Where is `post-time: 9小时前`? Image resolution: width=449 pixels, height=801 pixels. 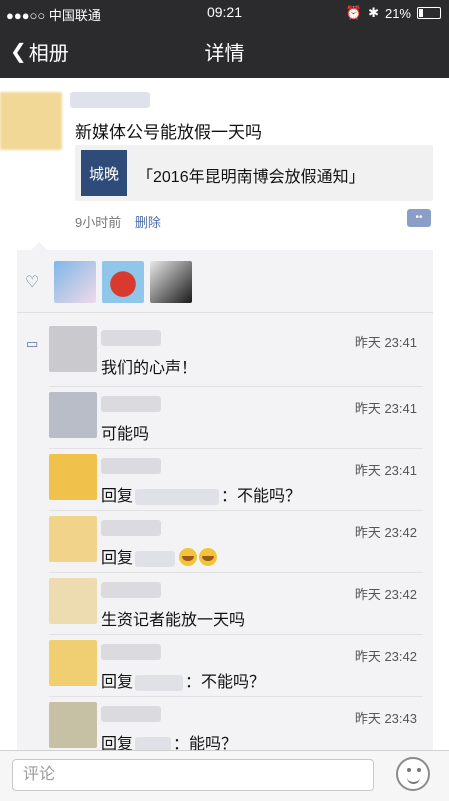 post-time: 9小时前 is located at coordinates (98, 222).